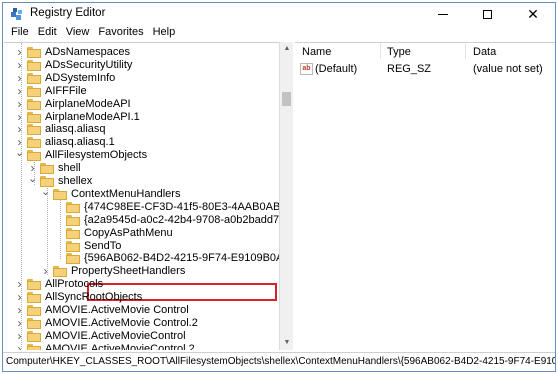  I want to click on tree-node-label: AllProtocols, so click(74, 284).